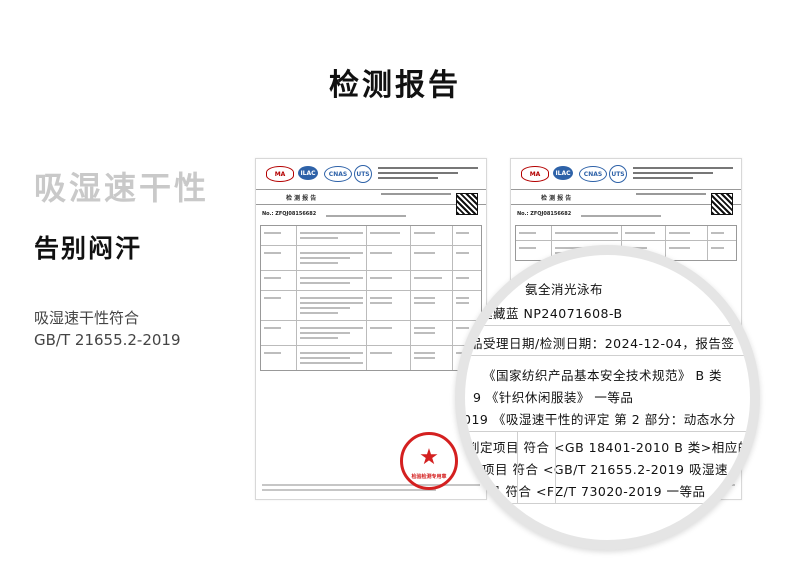 Image resolution: width=790 pixels, height=587 pixels. Describe the element at coordinates (553, 397) in the screenshot. I see `magnified-line-5: 9 《针织休闲服装》 一等品` at that location.